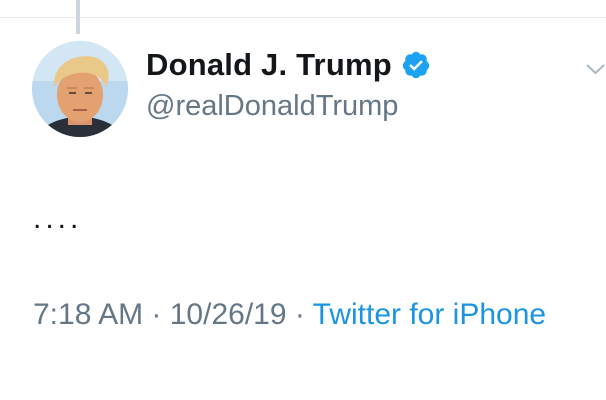 This screenshot has height=400, width=606. I want to click on verified-badge-icon, so click(416, 65).